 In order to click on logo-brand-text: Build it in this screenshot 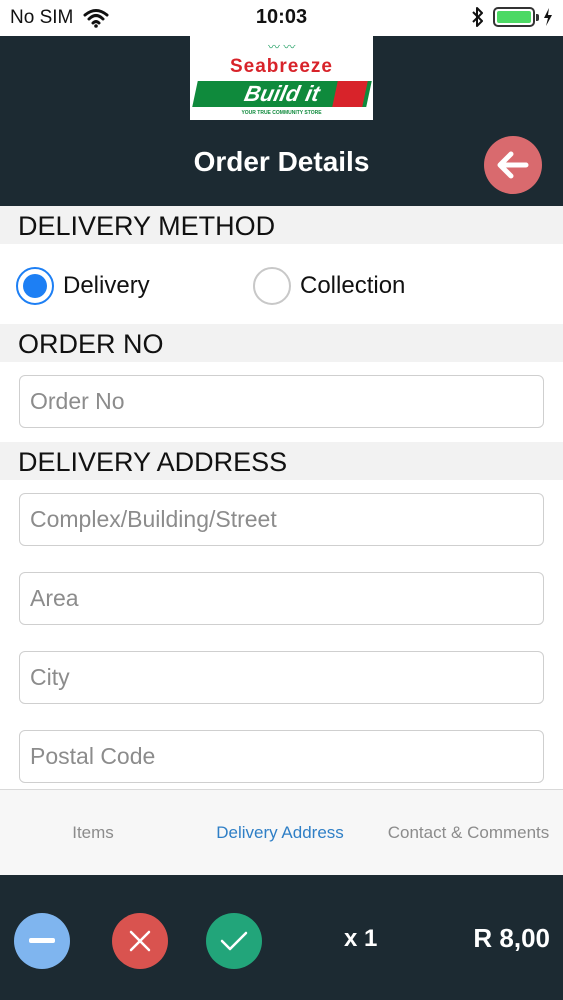, I will do `click(282, 93)`.